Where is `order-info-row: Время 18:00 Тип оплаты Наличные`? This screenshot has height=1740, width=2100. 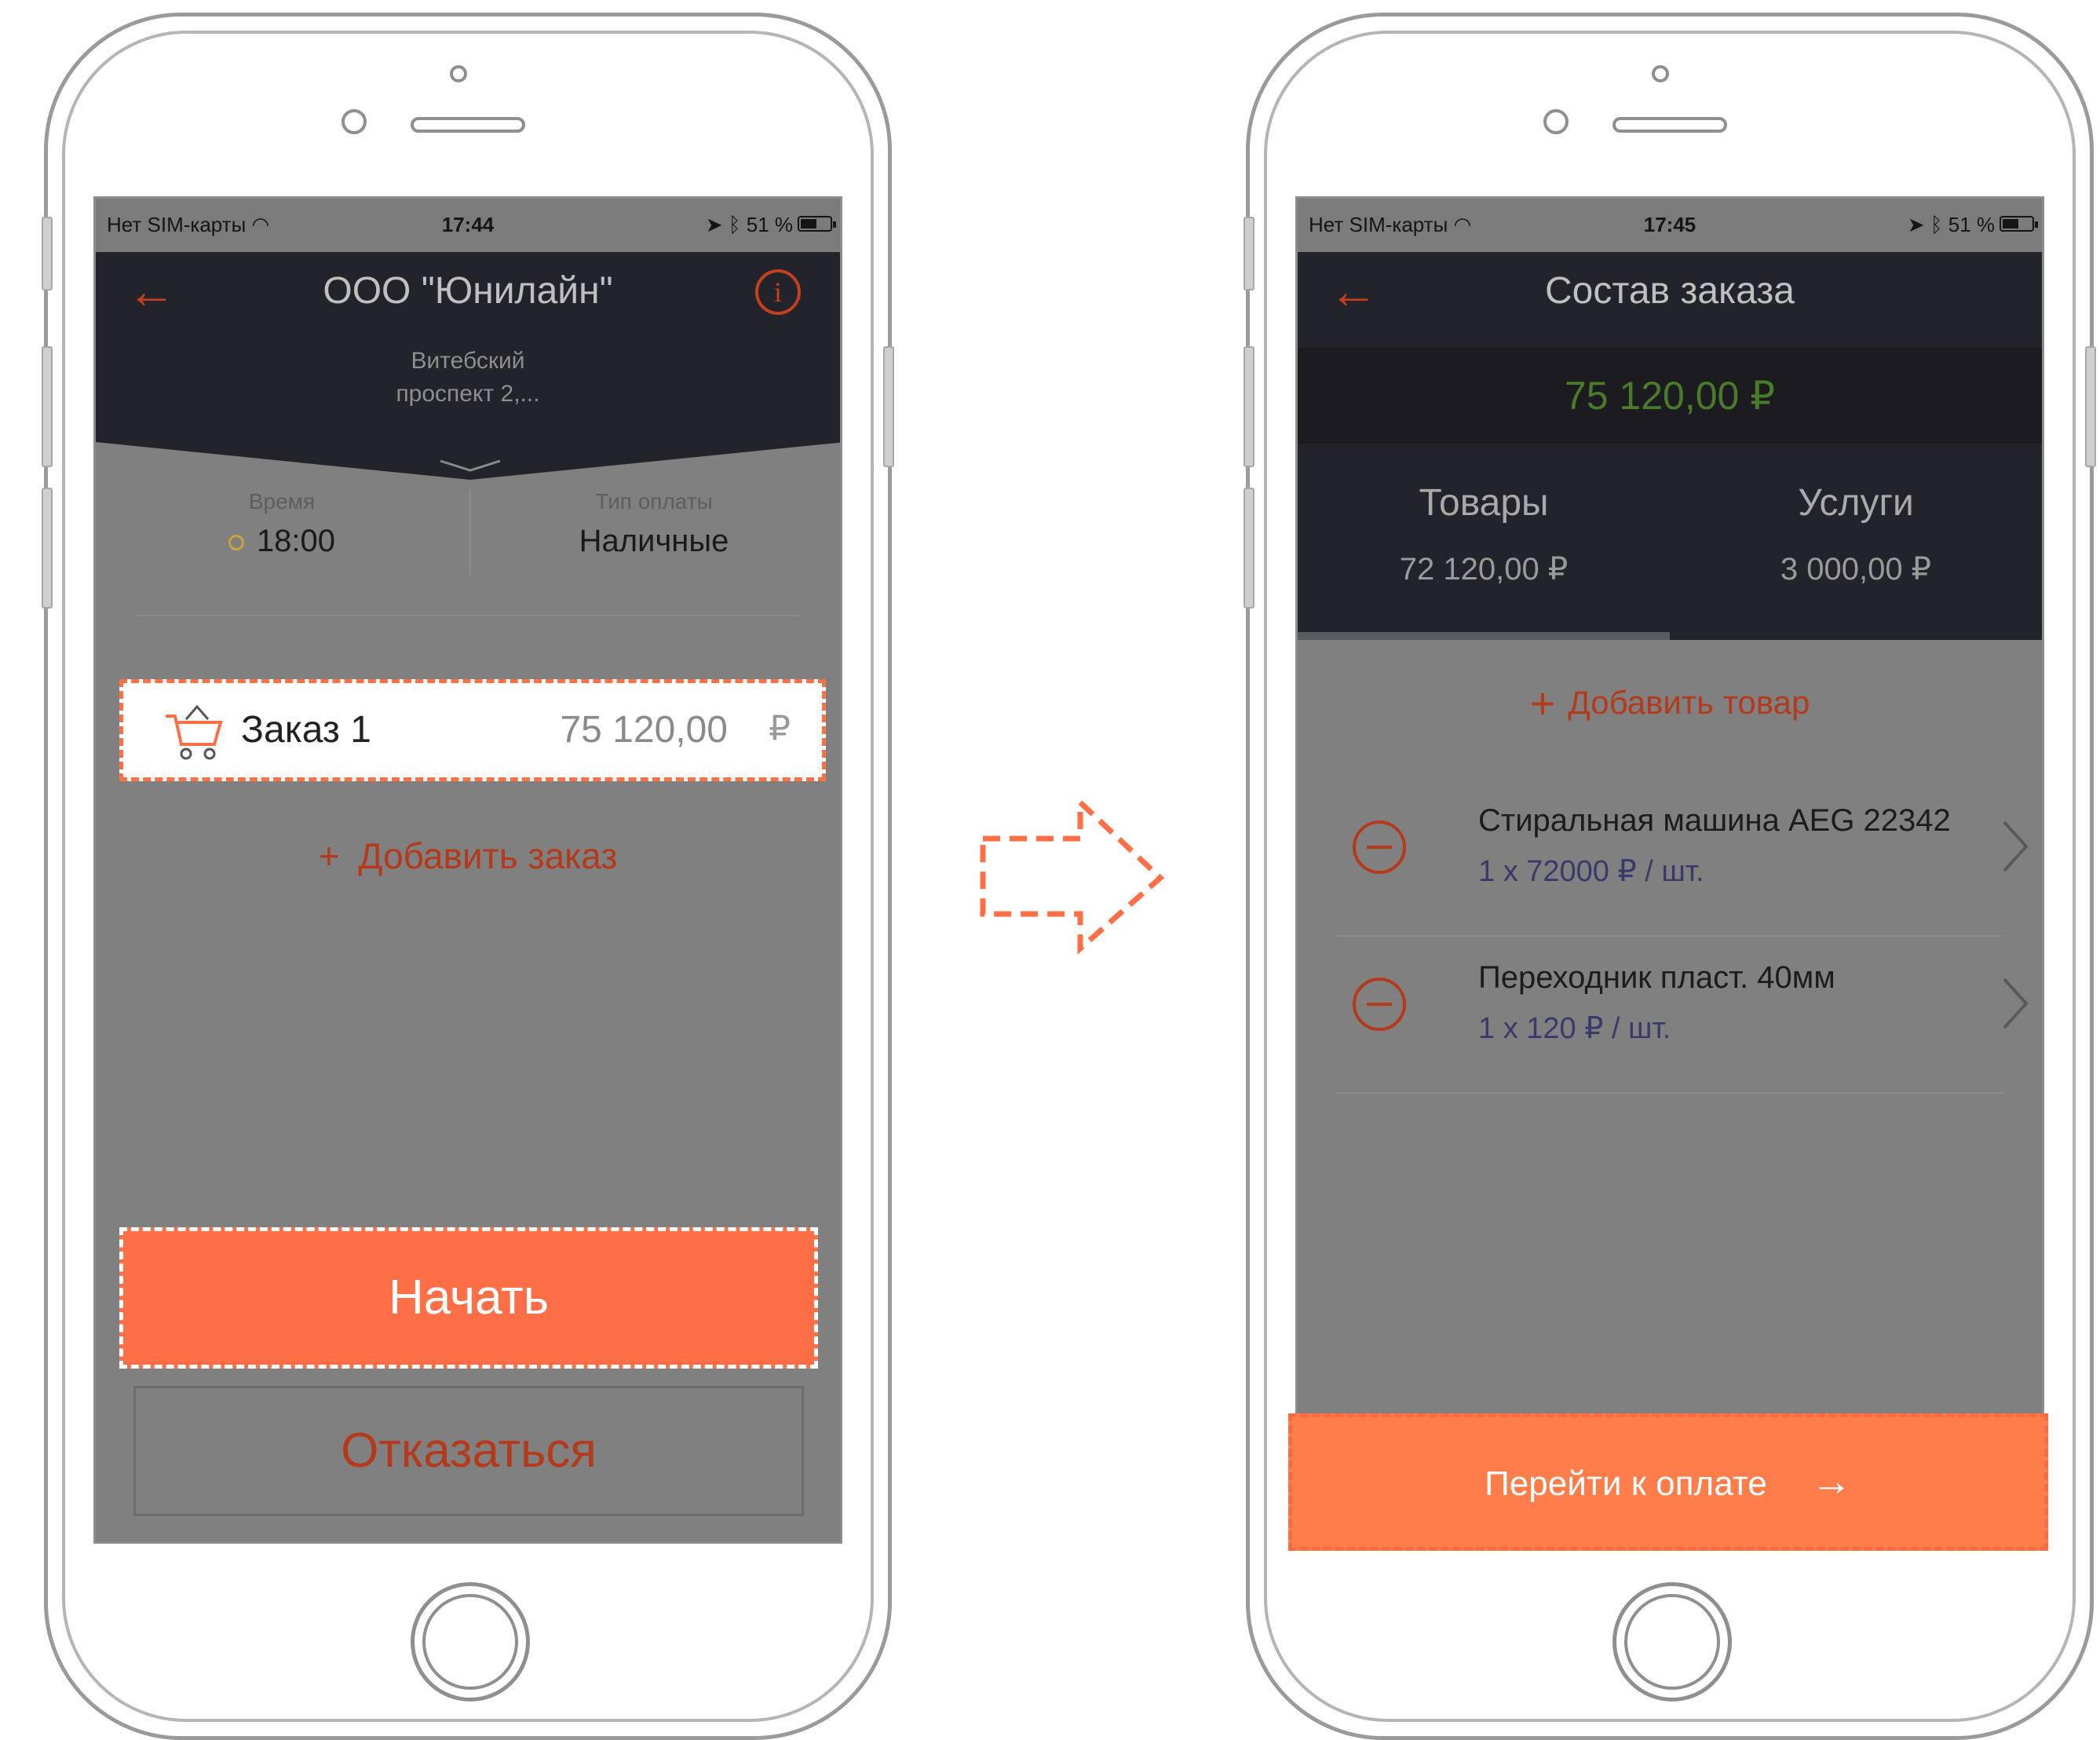 order-info-row: Время 18:00 Тип оплаты Наличные is located at coordinates (468, 536).